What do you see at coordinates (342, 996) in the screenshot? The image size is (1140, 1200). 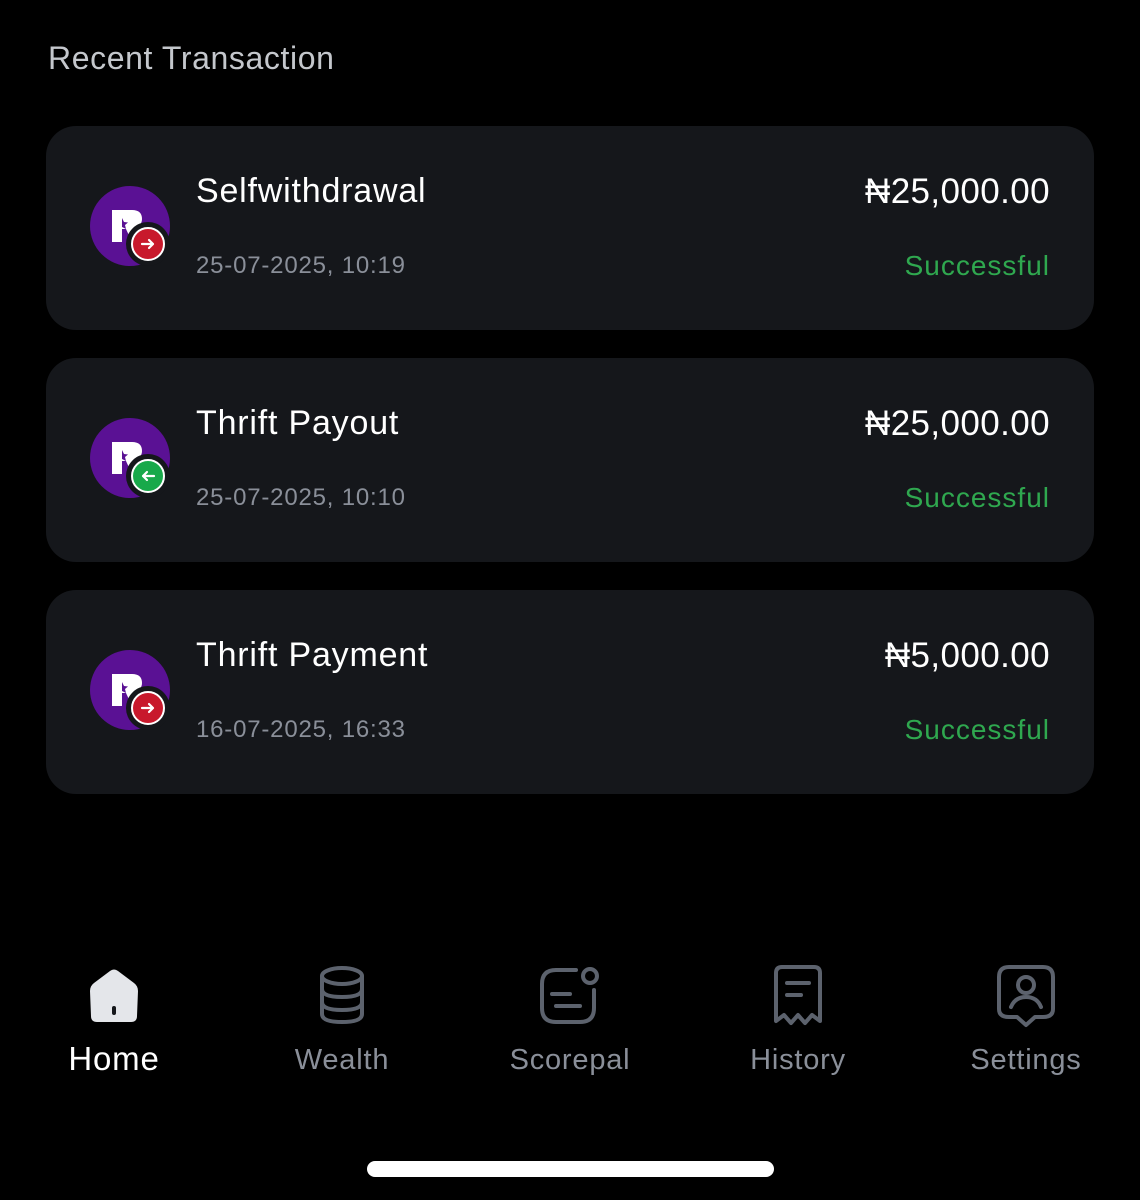 I see `coins-stack-icon` at bounding box center [342, 996].